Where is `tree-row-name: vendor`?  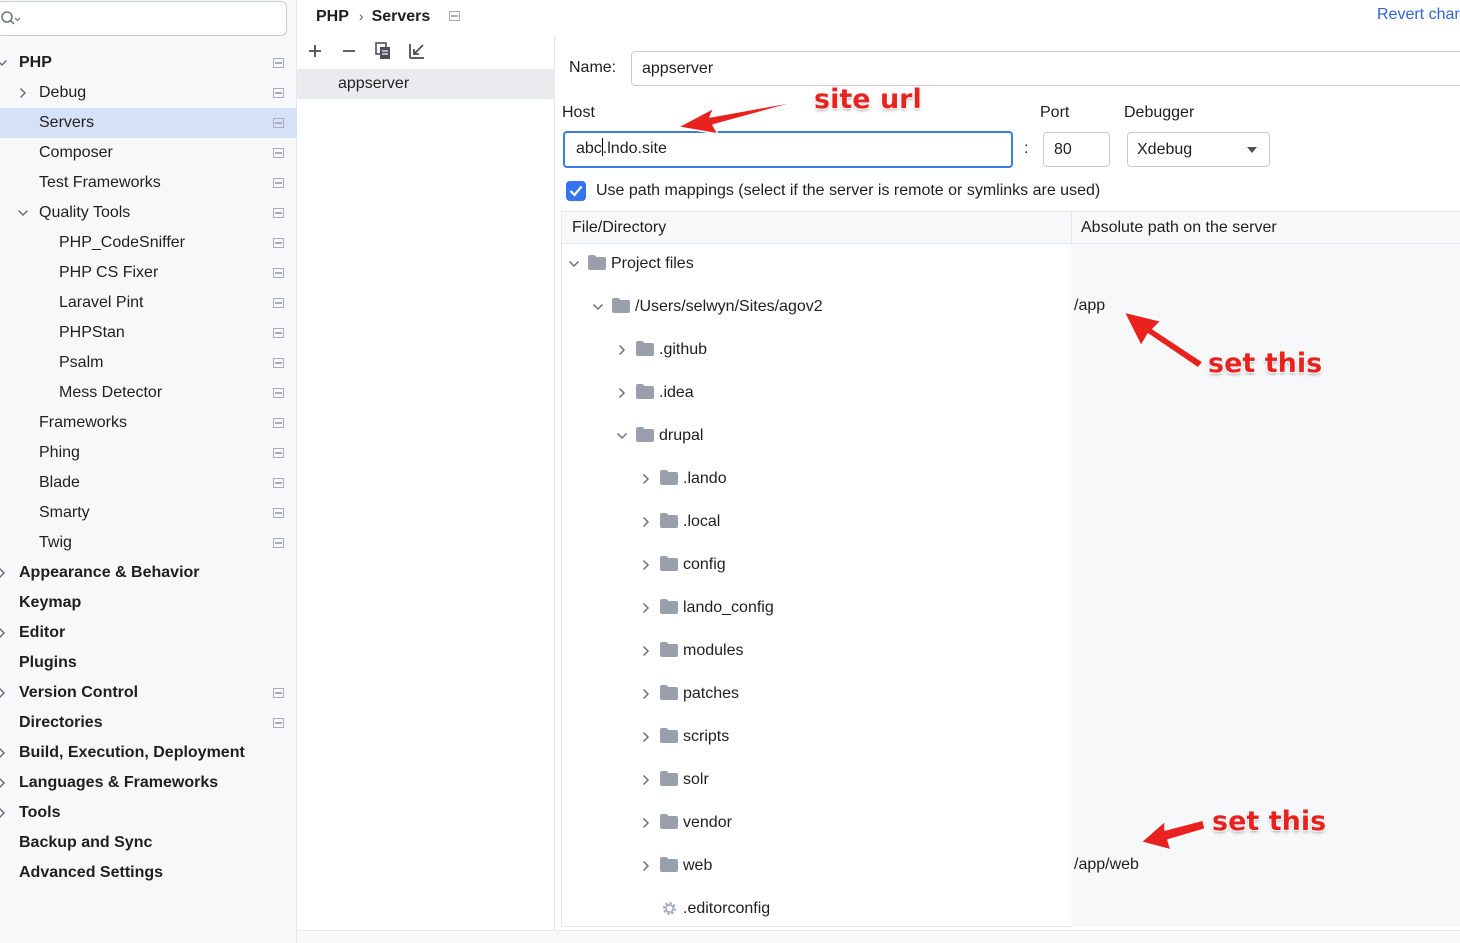
tree-row-name: vendor is located at coordinates (707, 822).